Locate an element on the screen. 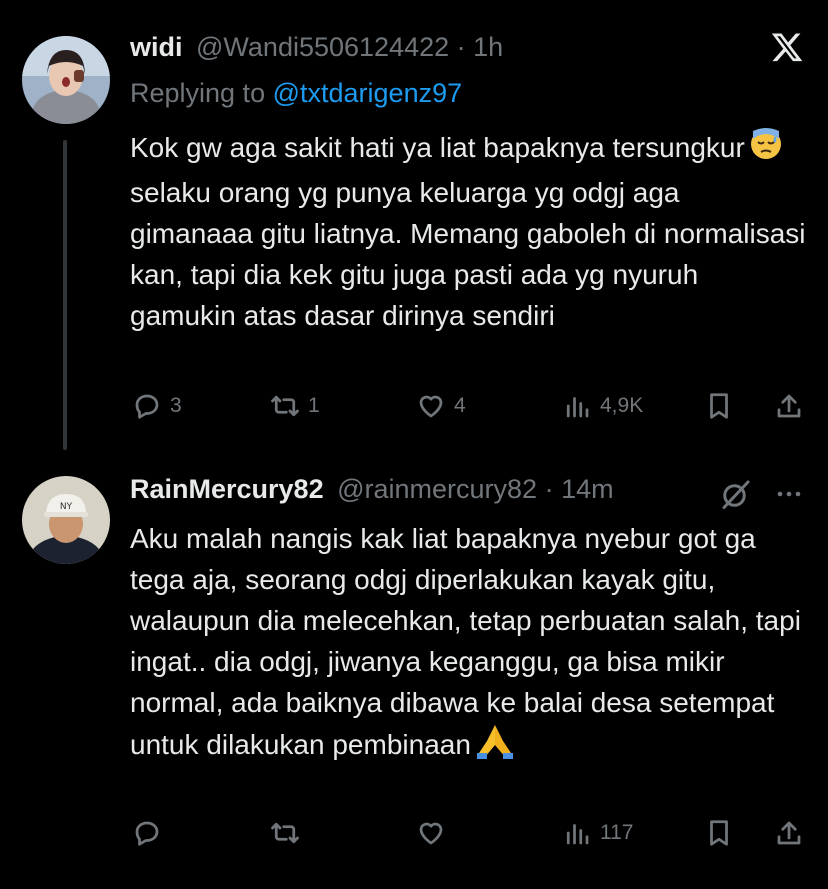 This screenshot has height=889, width=828. folded-hands-icon is located at coordinates (495, 746).